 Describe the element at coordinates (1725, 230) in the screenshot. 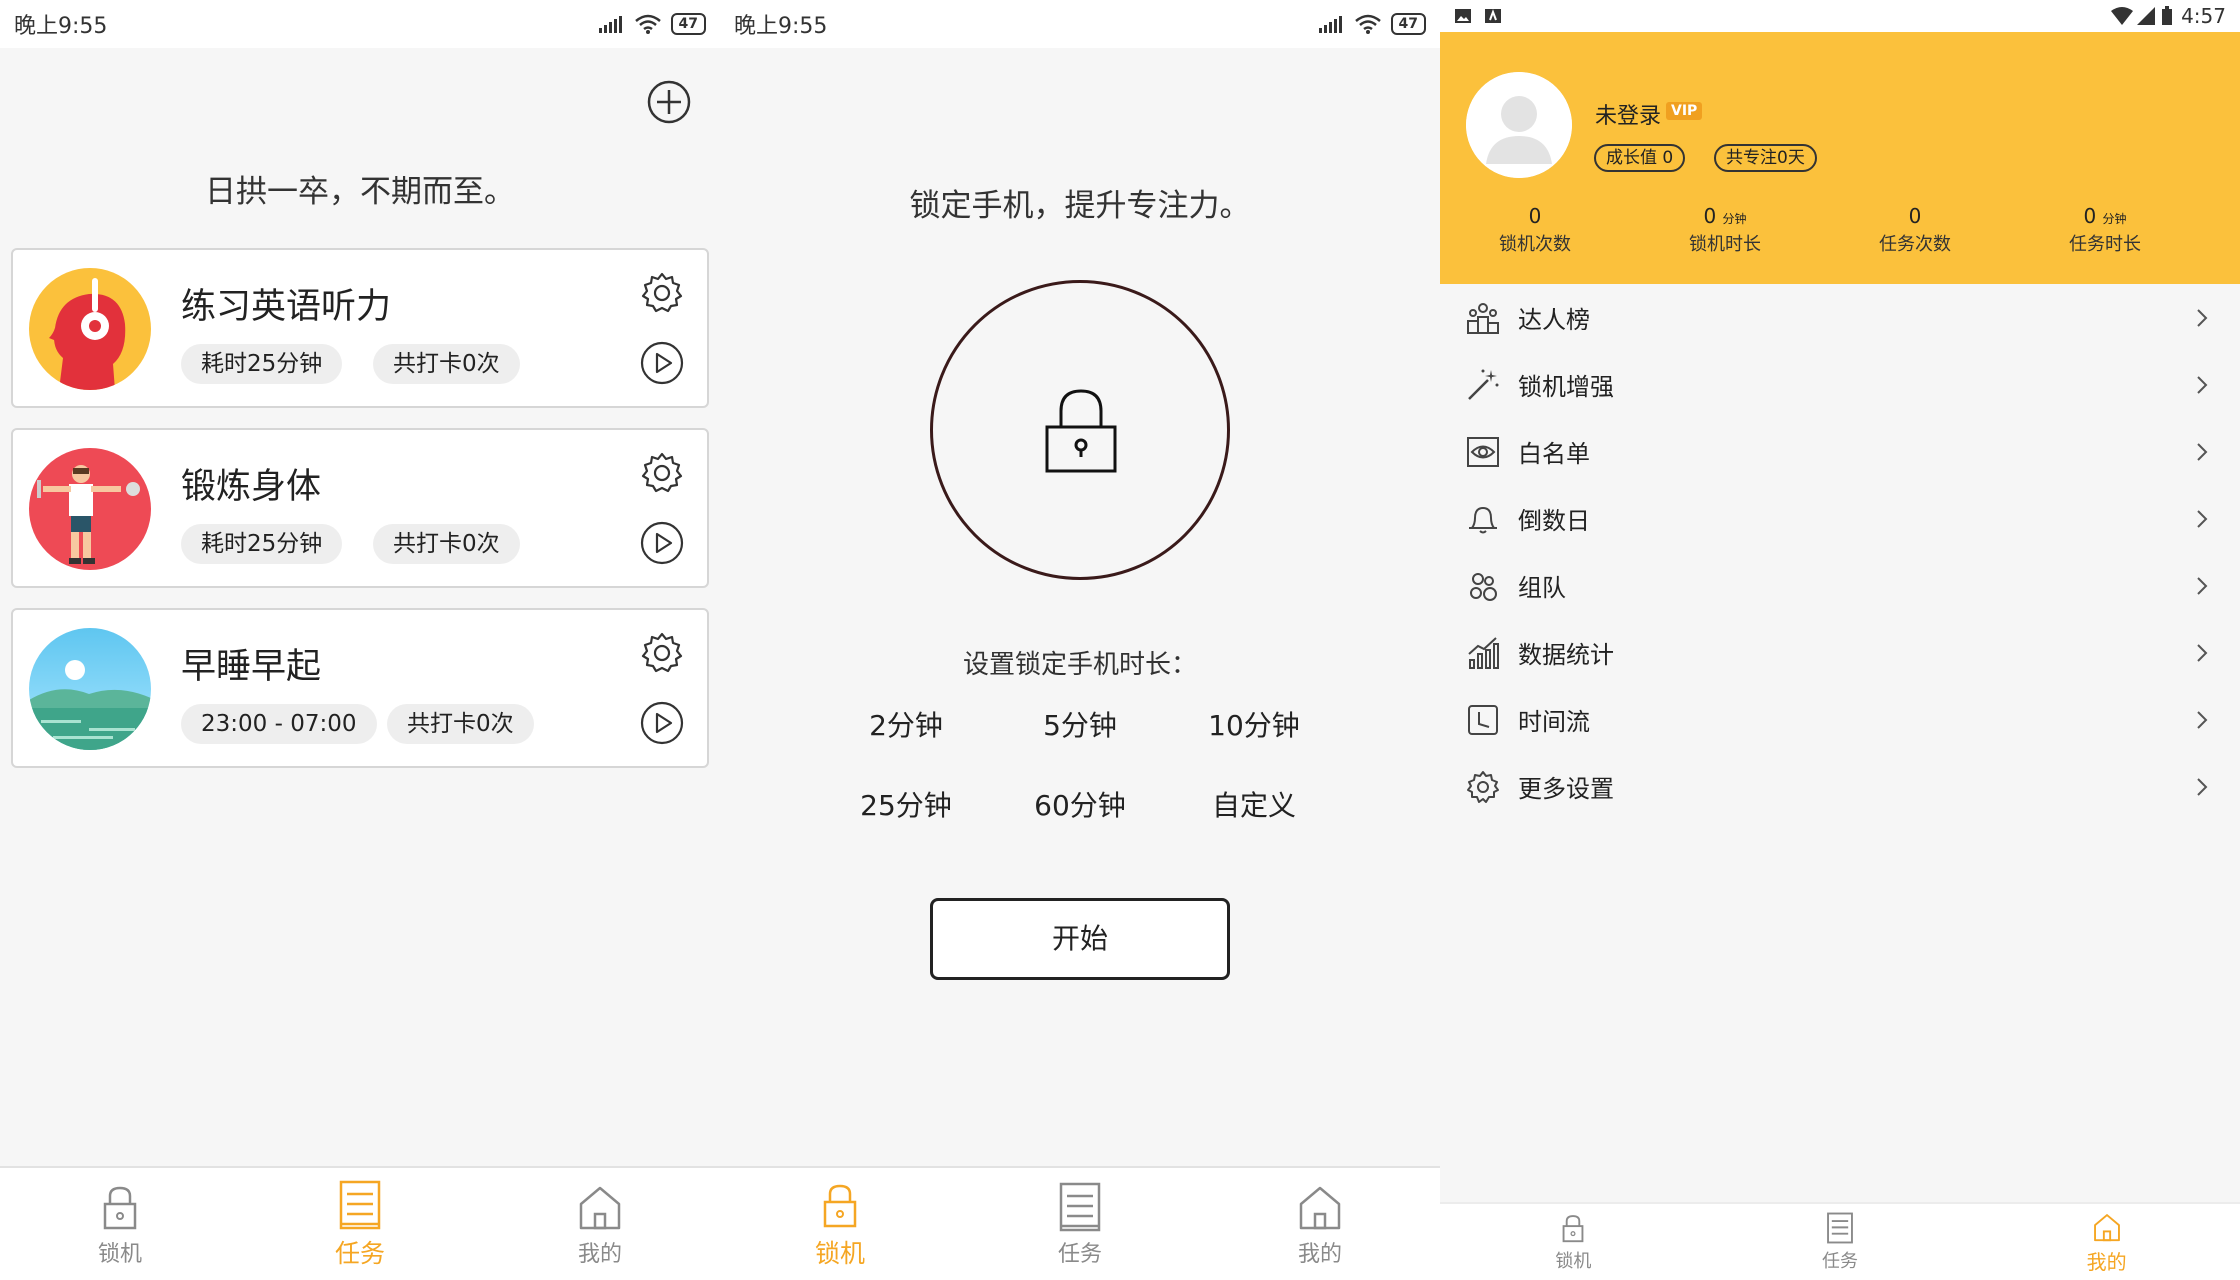

I see `stat-lock-duration: 0 分钟 锁机时长` at that location.